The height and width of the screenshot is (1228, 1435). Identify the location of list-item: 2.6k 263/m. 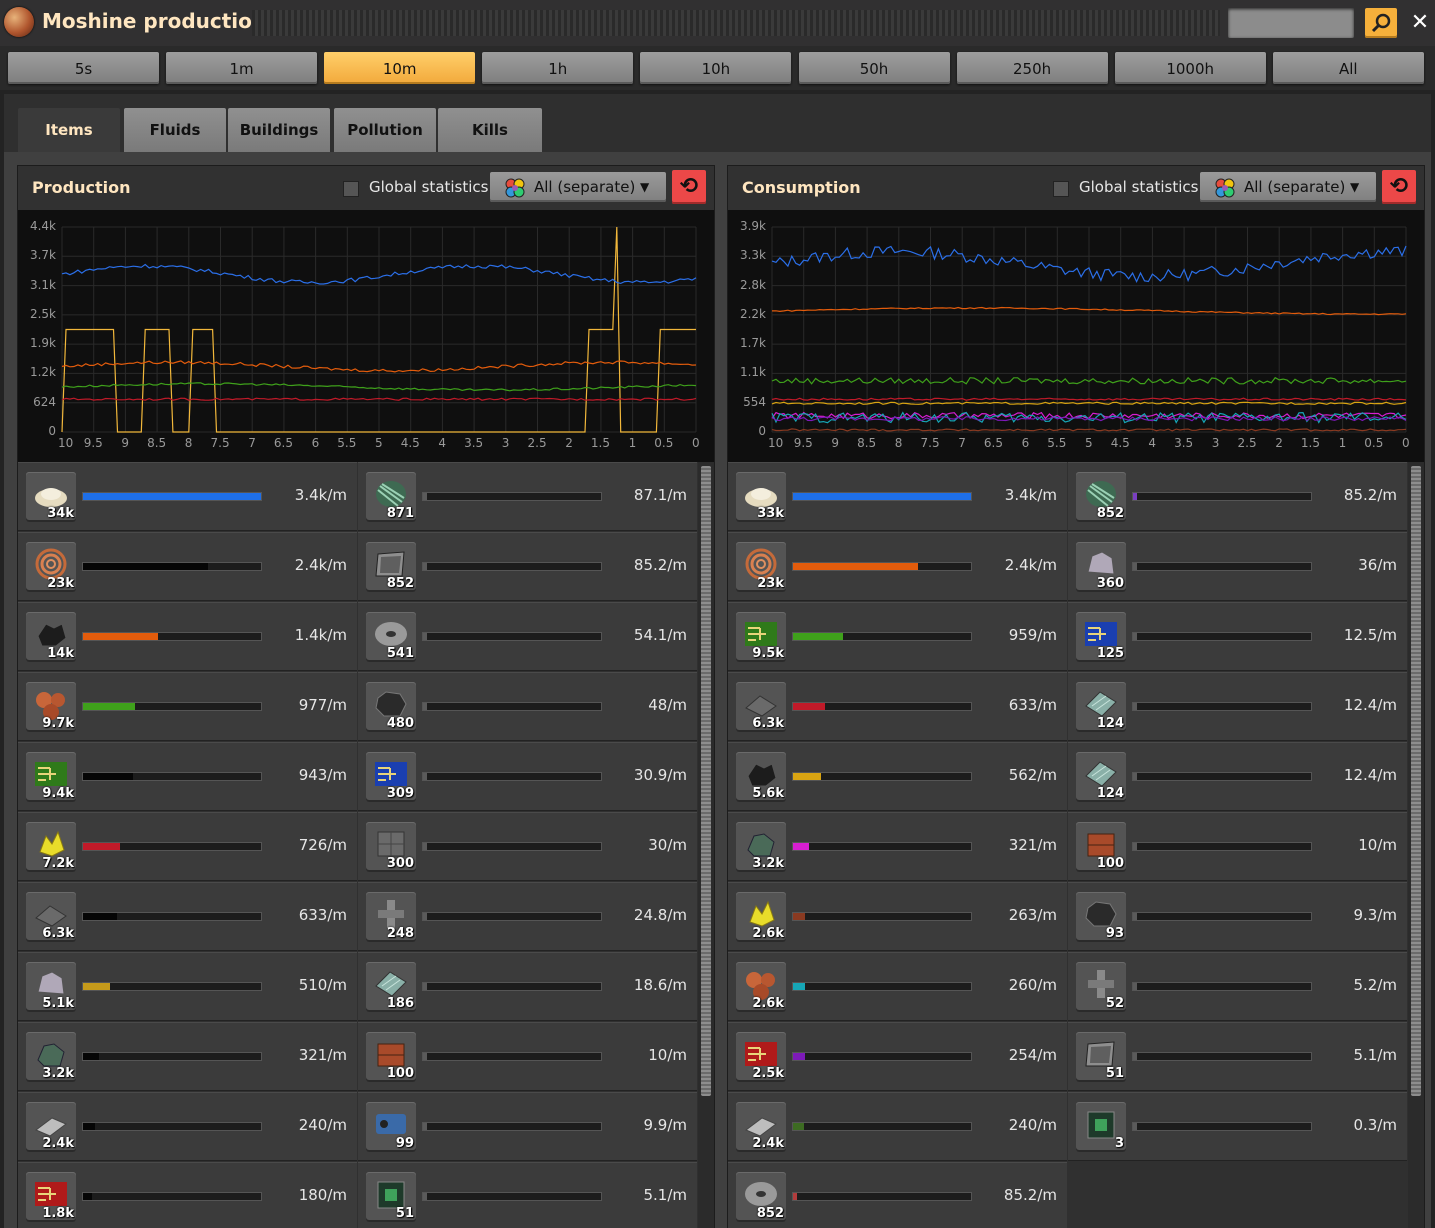
(897, 916).